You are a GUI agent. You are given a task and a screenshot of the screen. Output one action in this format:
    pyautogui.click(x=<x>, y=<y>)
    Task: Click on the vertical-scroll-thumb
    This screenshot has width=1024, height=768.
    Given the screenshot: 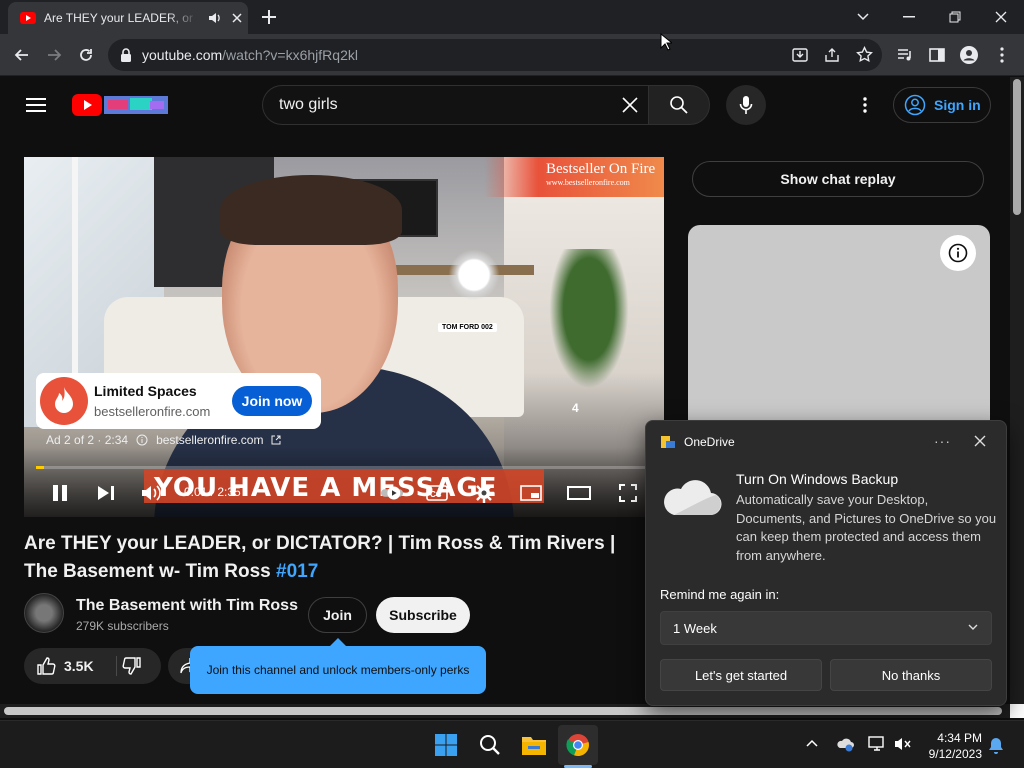 What is the action you would take?
    pyautogui.click(x=1017, y=147)
    